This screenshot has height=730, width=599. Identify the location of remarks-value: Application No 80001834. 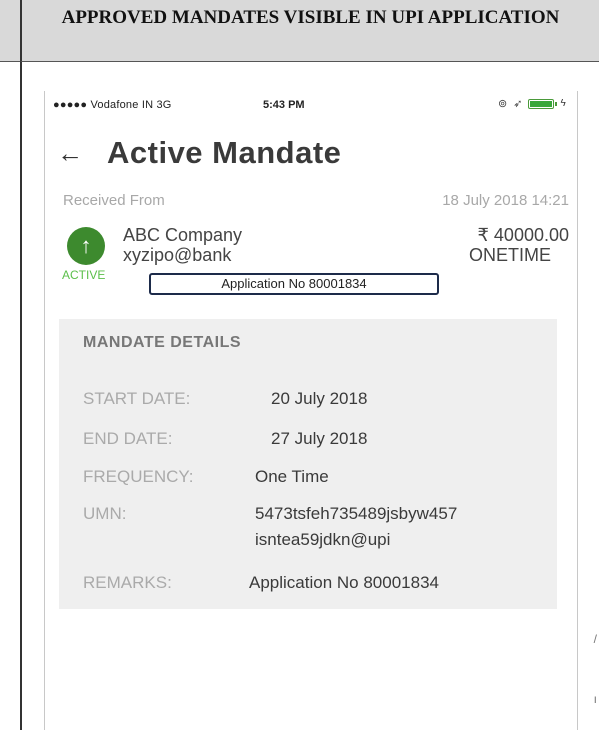
(344, 582).